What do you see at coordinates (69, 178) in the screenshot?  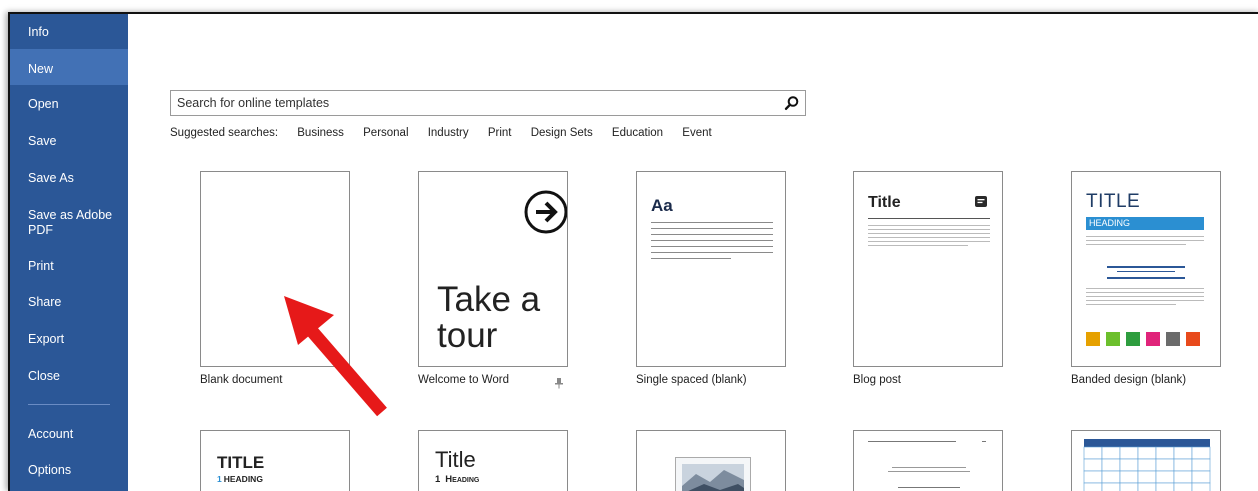 I see `nav-save-as: Save As` at bounding box center [69, 178].